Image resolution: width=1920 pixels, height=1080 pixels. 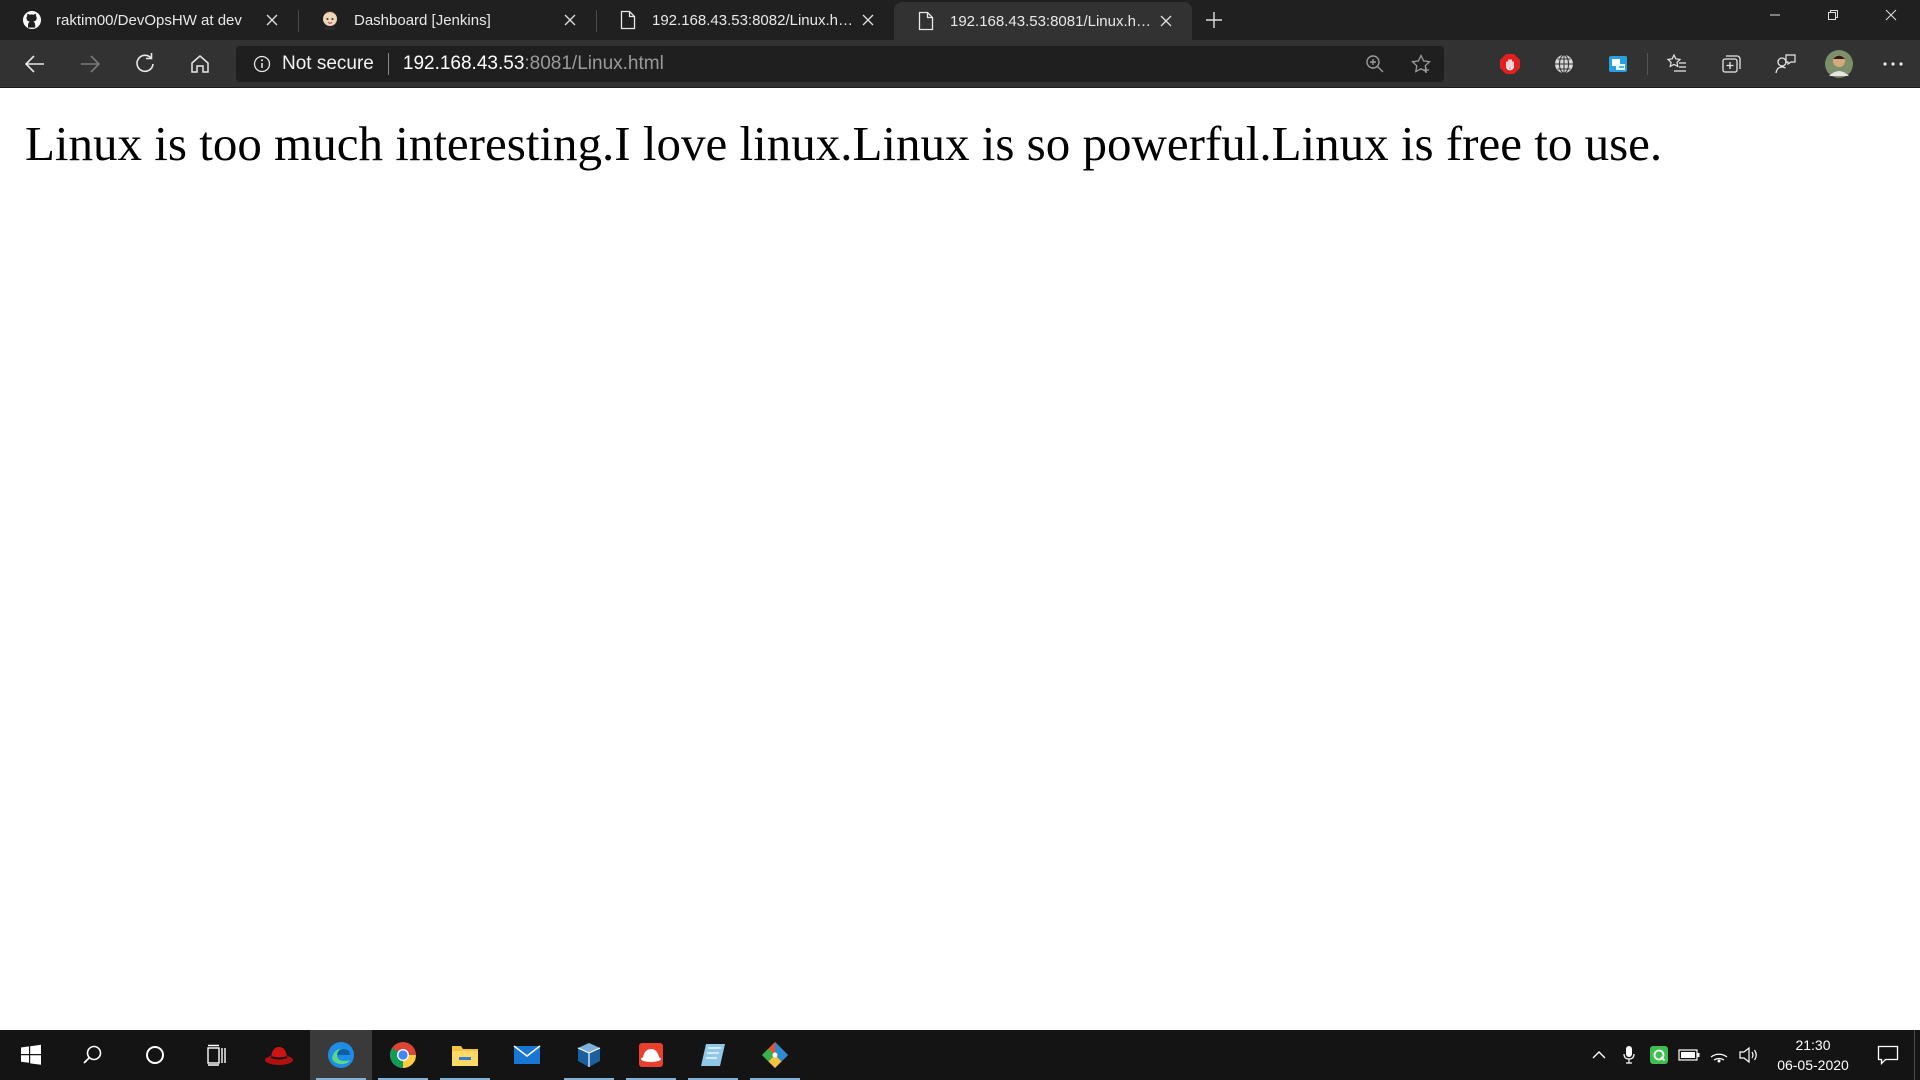 I want to click on window-controls, so click(x=1833, y=15).